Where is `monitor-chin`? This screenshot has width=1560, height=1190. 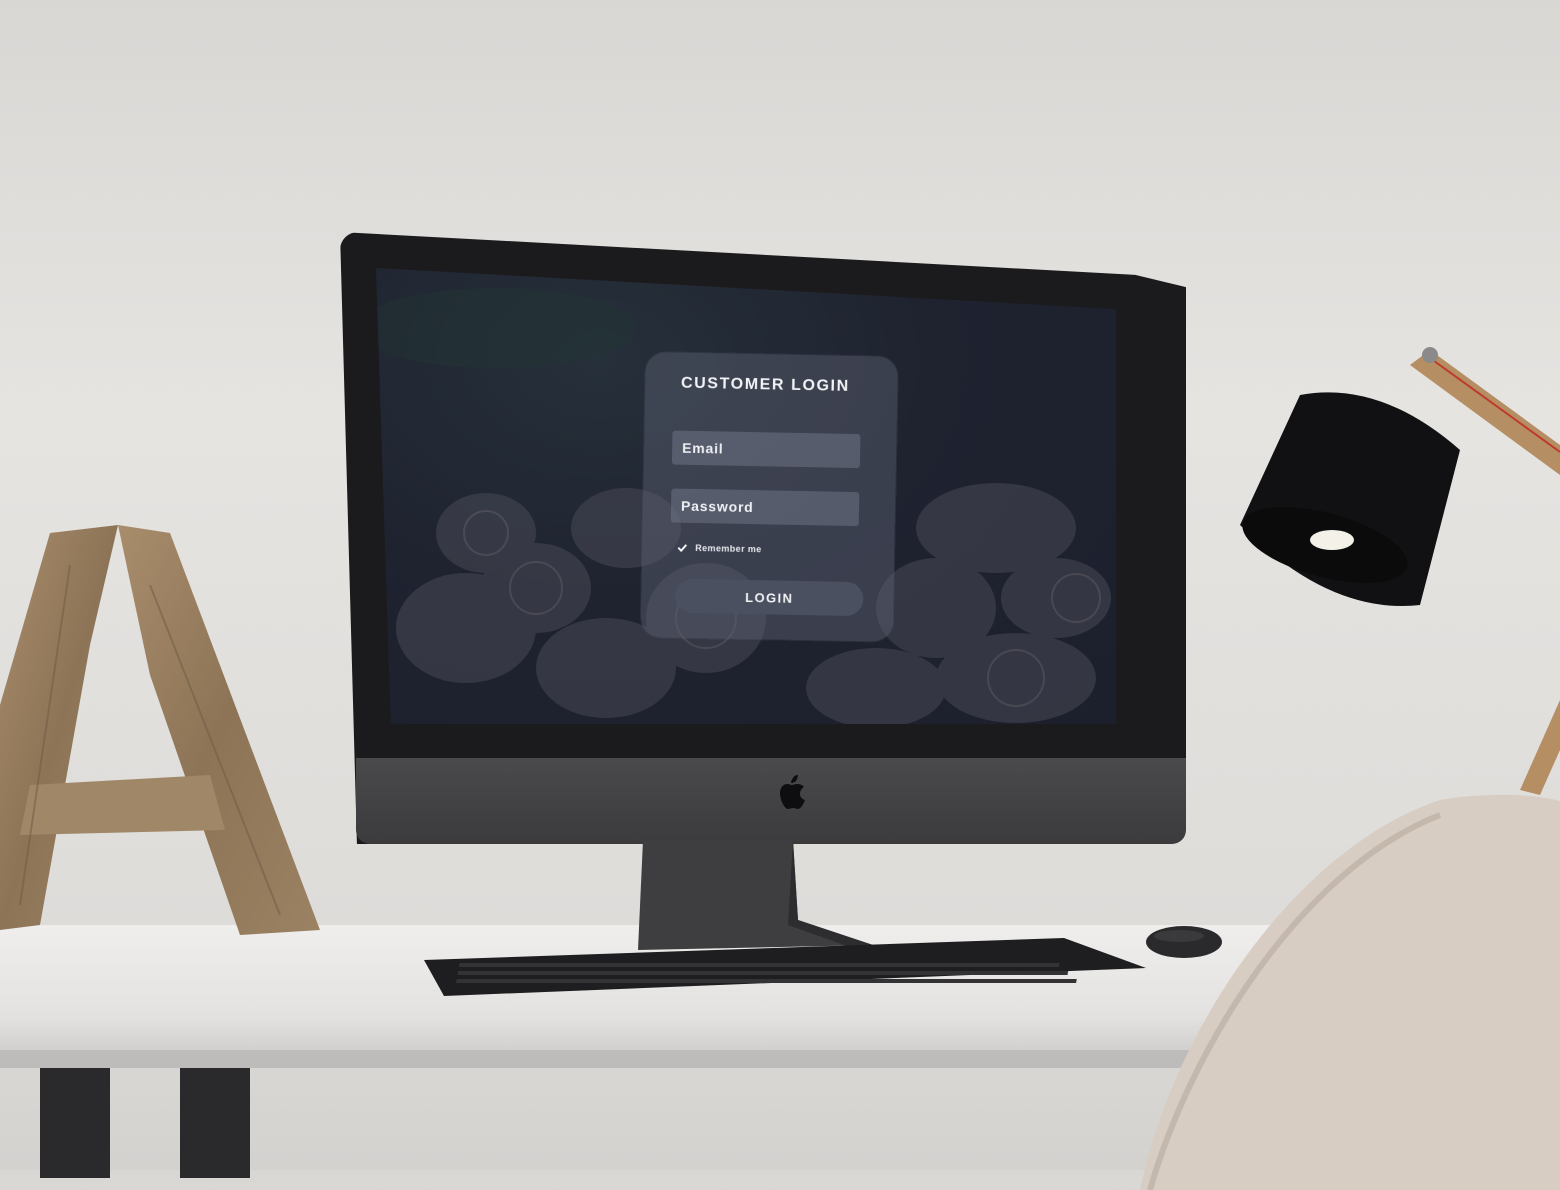
monitor-chin is located at coordinates (771, 801).